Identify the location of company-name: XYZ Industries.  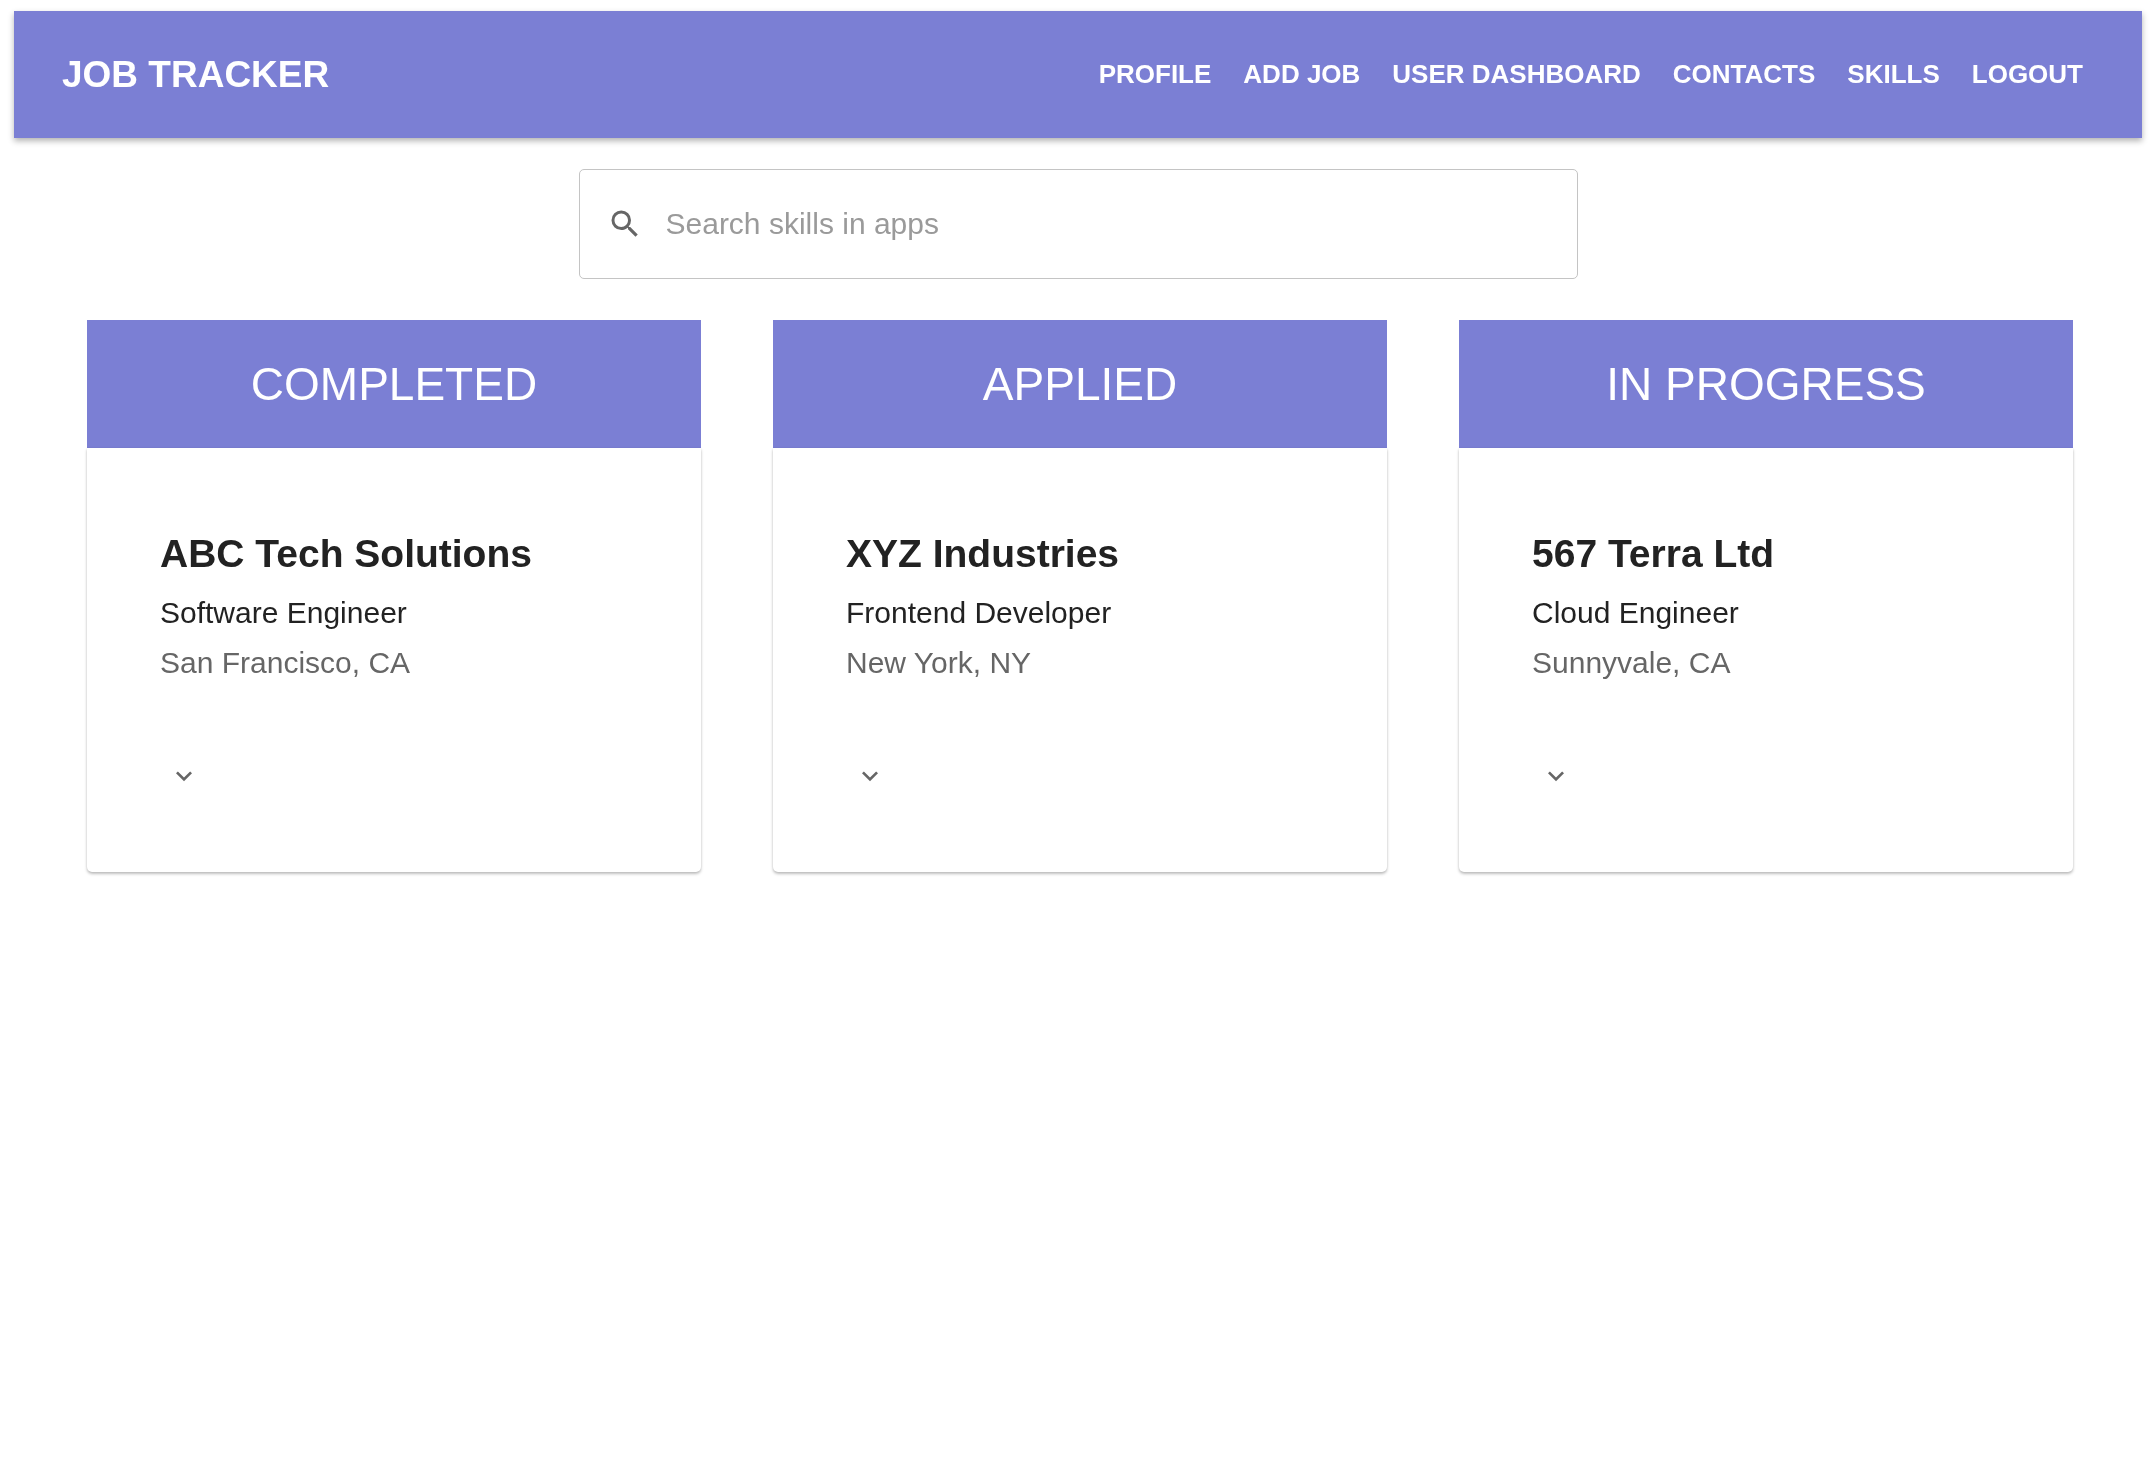
(983, 554).